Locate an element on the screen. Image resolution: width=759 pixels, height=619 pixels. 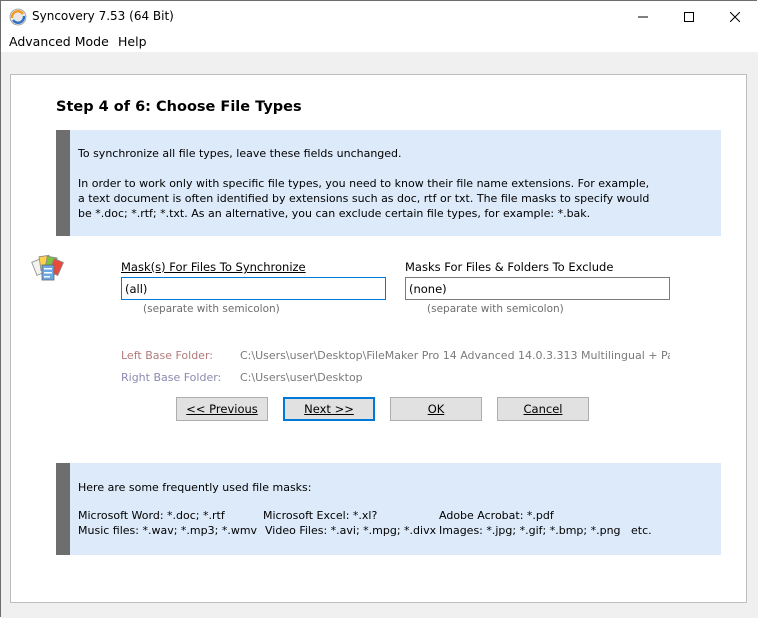
menu-bar: Advanced Mode Help is located at coordinates (379, 42).